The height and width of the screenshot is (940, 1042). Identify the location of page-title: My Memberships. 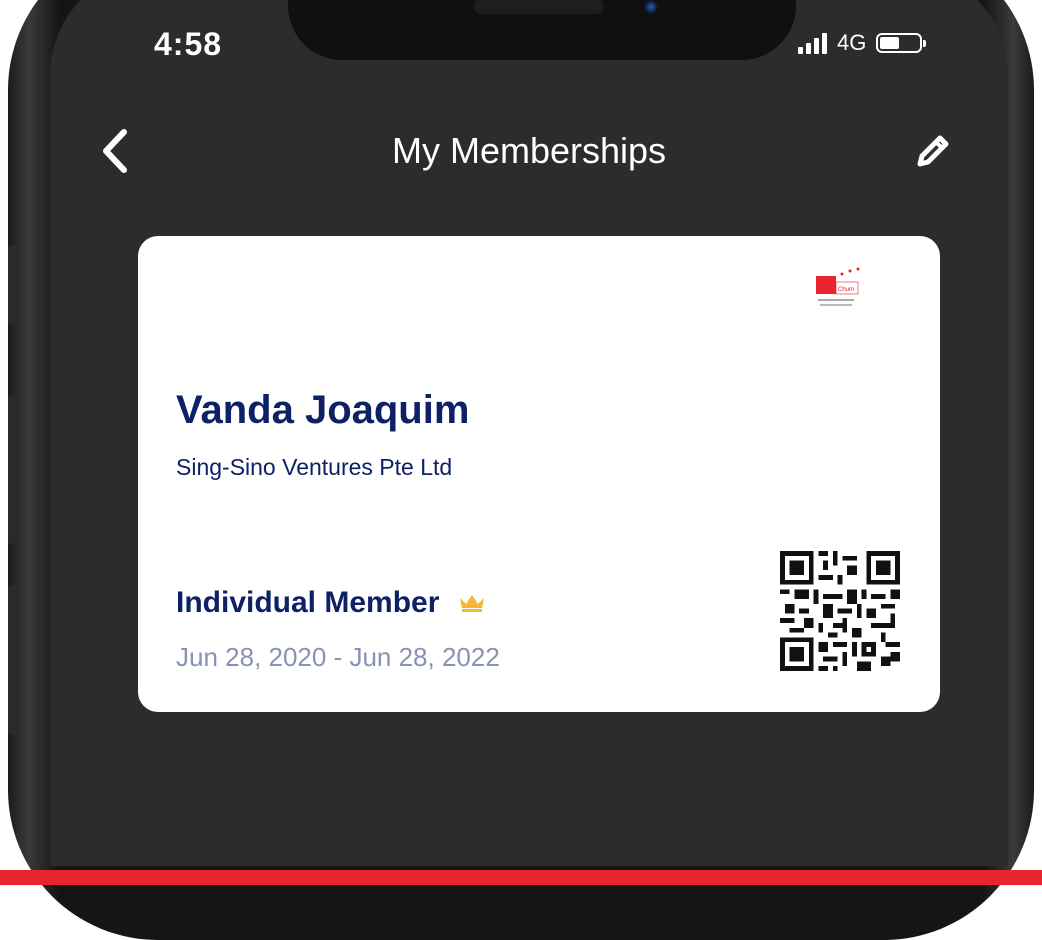
(529, 150).